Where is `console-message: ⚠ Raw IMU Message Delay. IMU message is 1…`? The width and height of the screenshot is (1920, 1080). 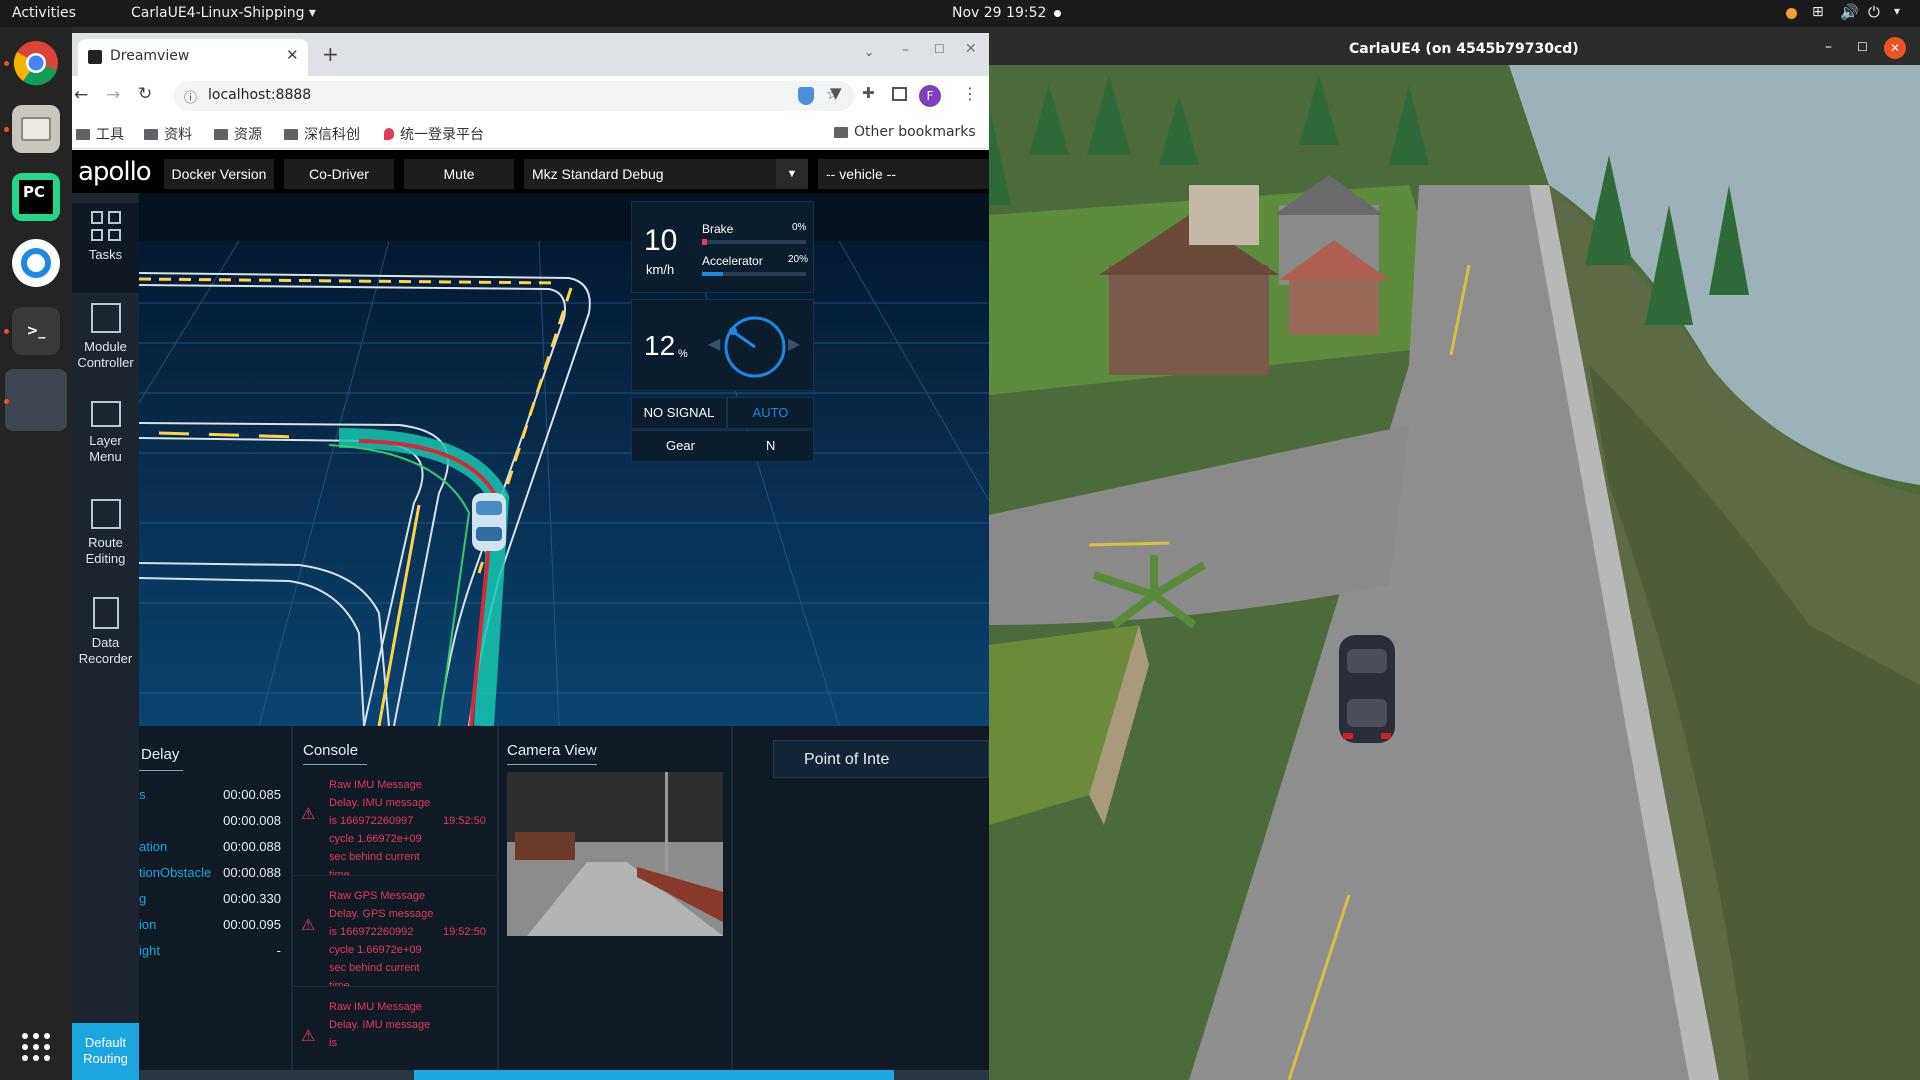
console-message: ⚠ Raw IMU Message Delay. IMU message is 1… is located at coordinates (395, 826).